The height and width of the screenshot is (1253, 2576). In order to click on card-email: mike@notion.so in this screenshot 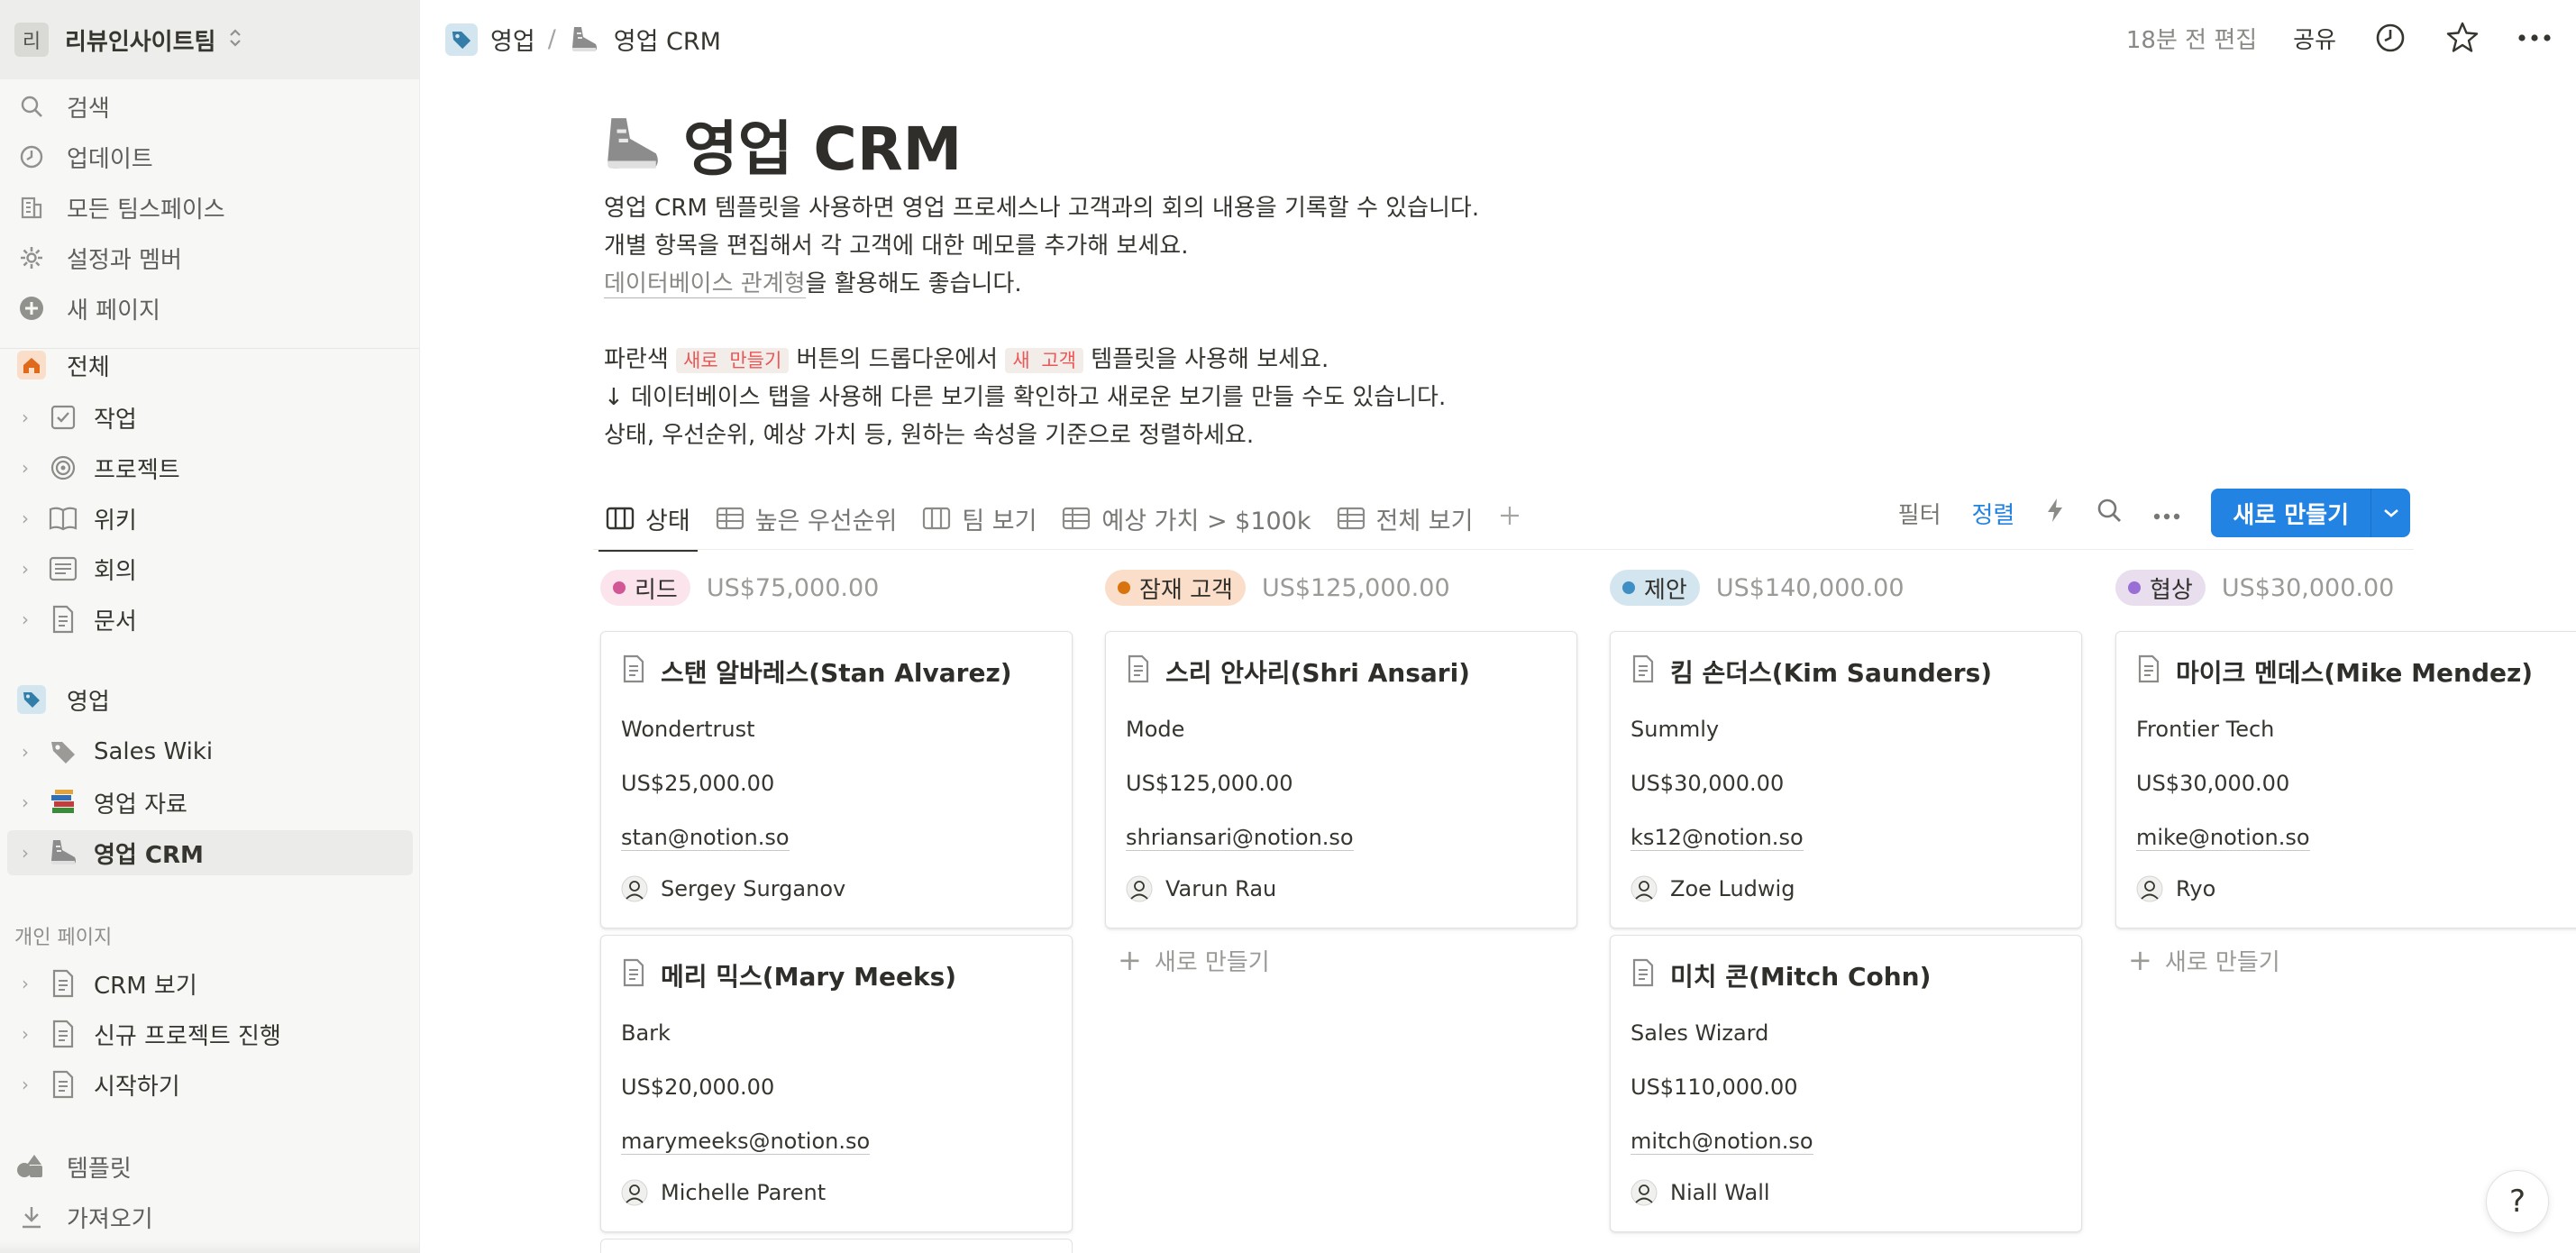, I will do `click(2223, 838)`.